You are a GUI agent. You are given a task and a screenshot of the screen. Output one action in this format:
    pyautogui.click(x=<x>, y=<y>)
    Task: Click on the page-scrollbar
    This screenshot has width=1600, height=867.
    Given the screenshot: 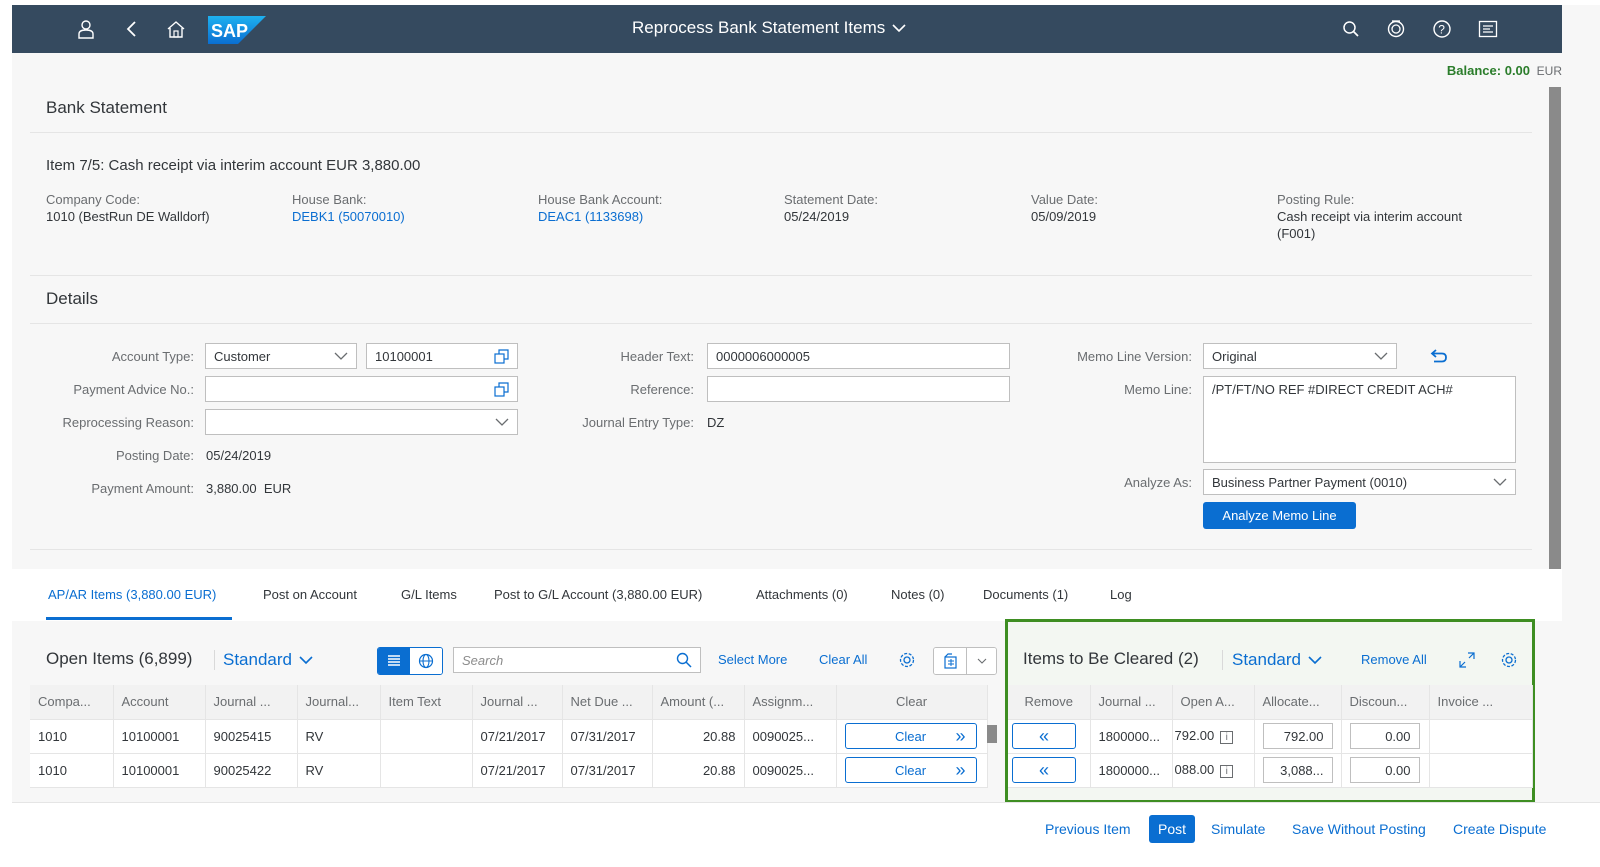 What is the action you would take?
    pyautogui.click(x=1555, y=338)
    